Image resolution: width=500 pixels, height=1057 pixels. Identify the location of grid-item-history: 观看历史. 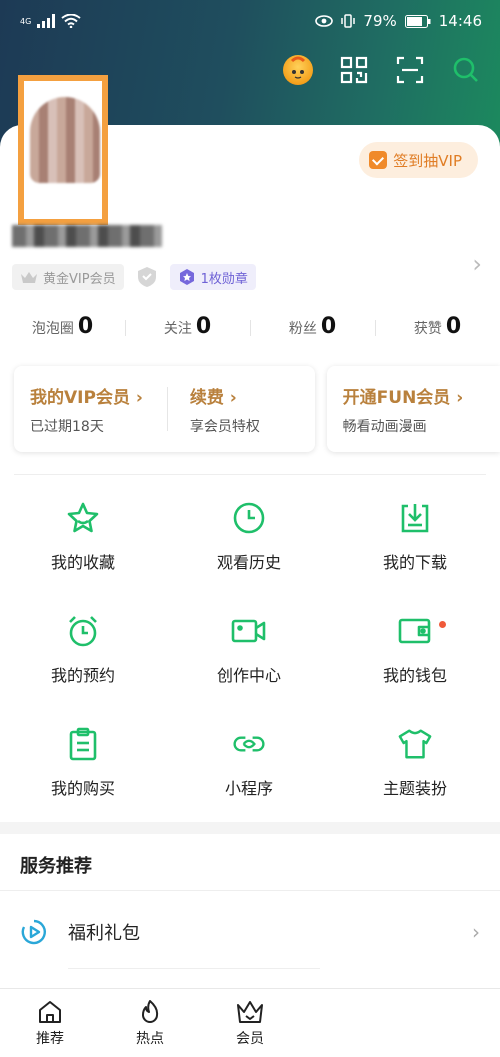
(249, 536).